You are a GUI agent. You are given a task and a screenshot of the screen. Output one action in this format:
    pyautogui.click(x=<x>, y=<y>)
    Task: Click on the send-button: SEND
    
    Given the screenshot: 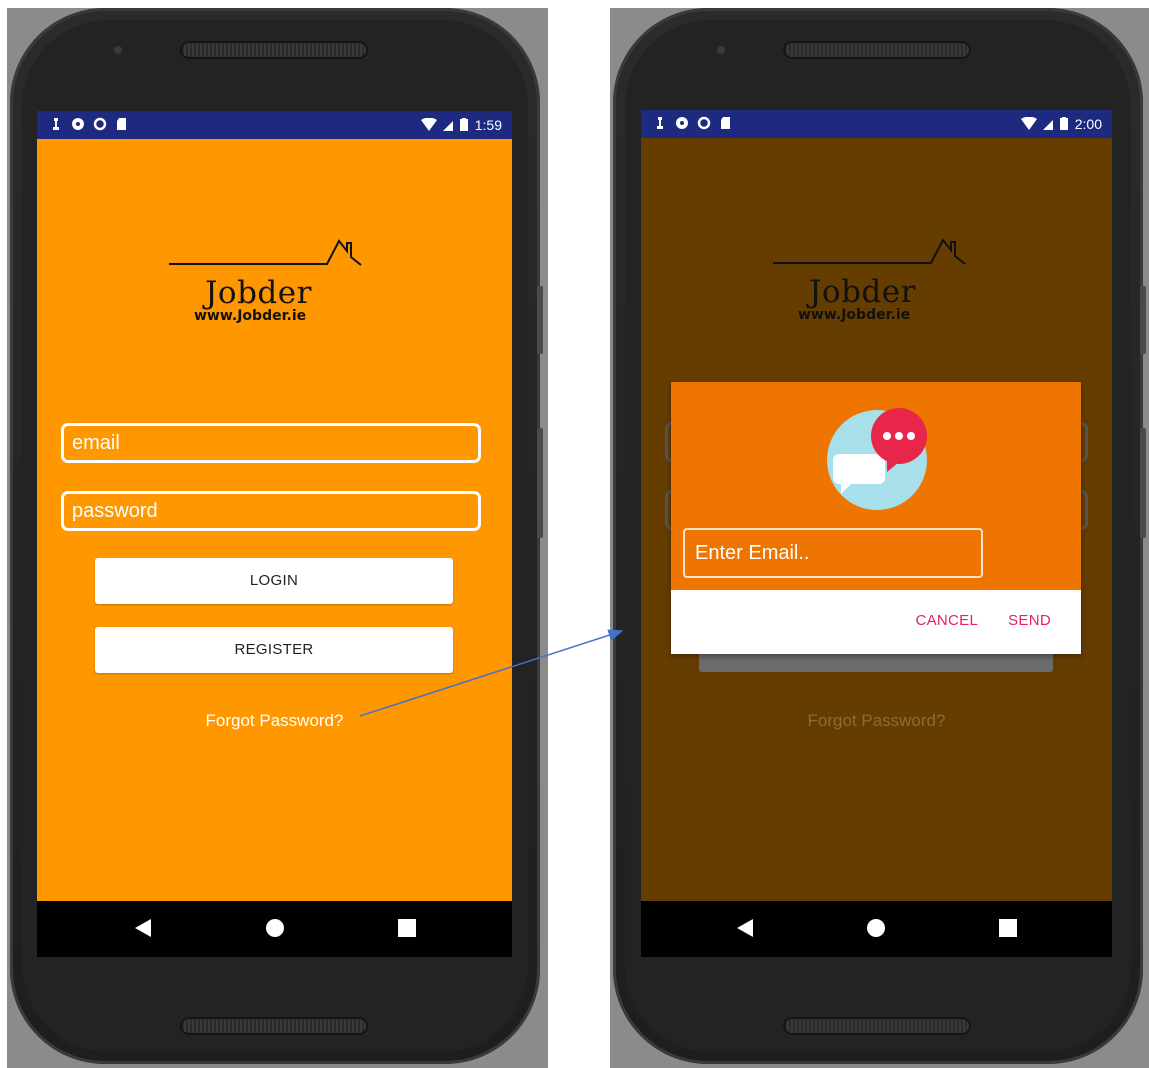 What is the action you would take?
    pyautogui.click(x=1029, y=620)
    